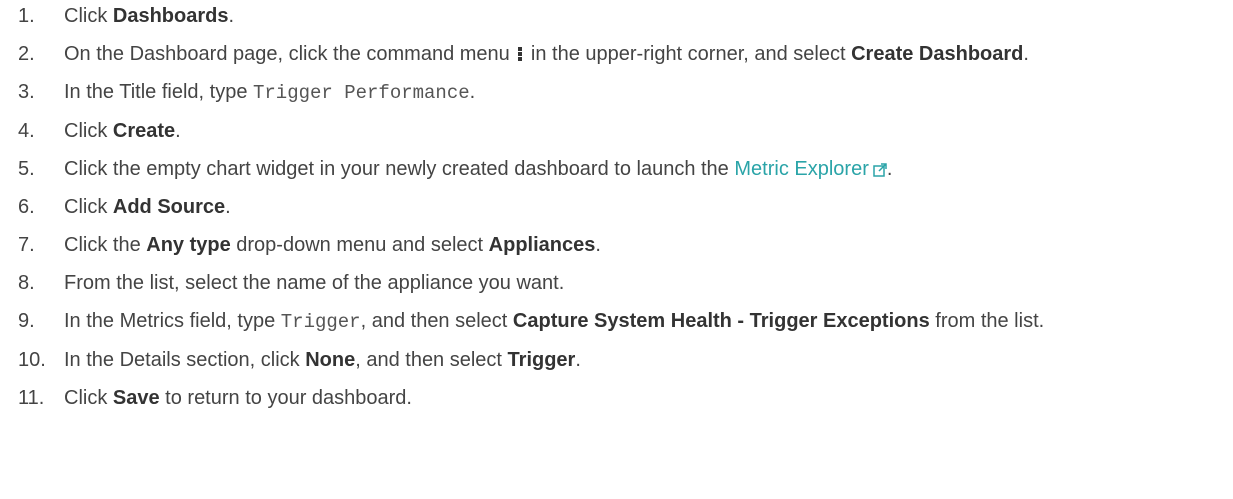  I want to click on step-4: 4. Click Create., so click(618, 131).